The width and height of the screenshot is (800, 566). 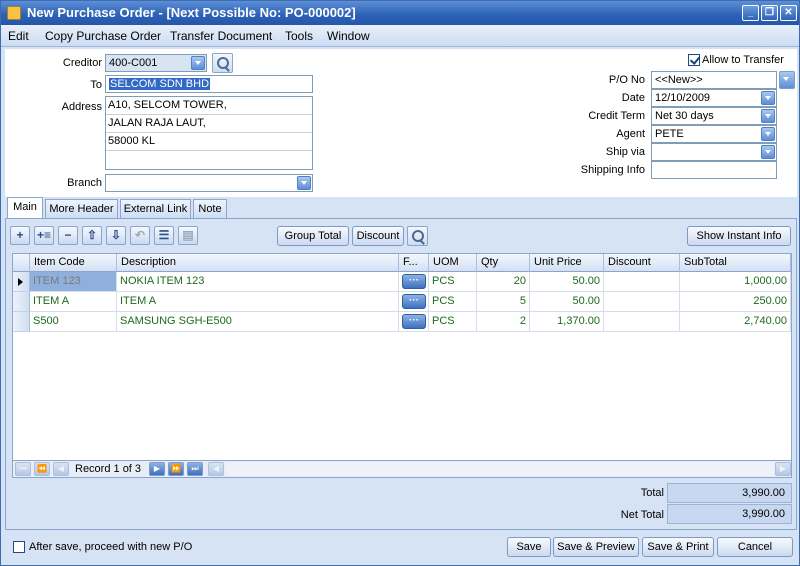 What do you see at coordinates (755, 547) in the screenshot?
I see `cancel-button: Cancel` at bounding box center [755, 547].